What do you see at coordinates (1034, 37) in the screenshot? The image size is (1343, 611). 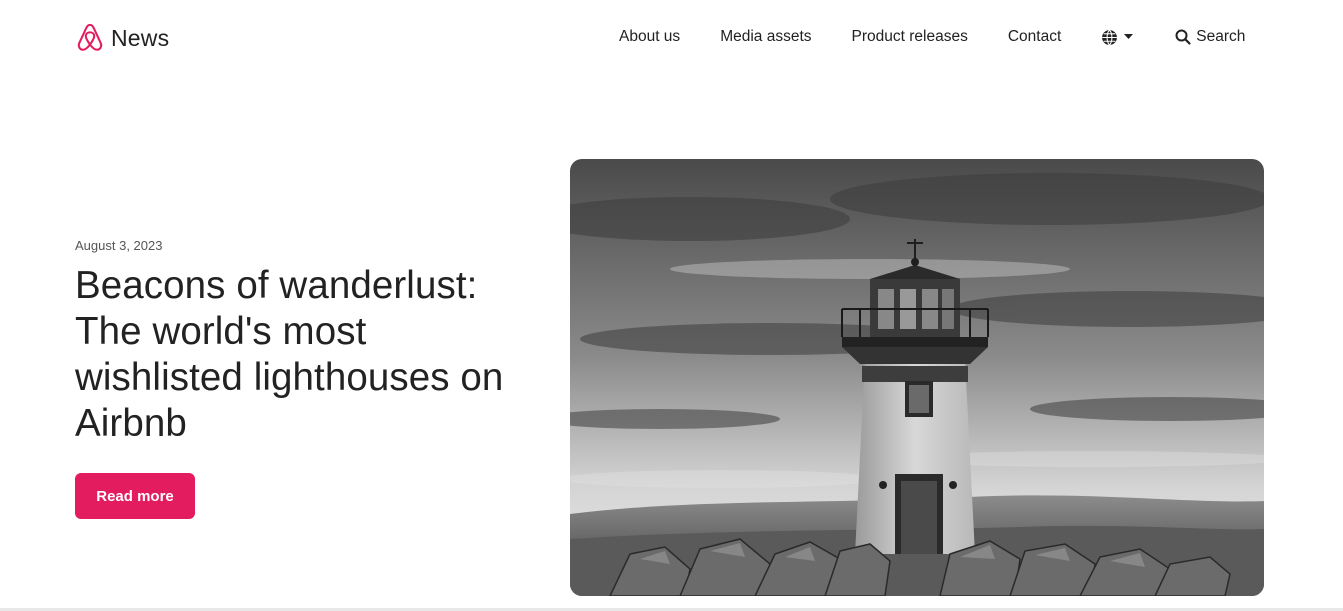 I see `nav-contact: Contact` at bounding box center [1034, 37].